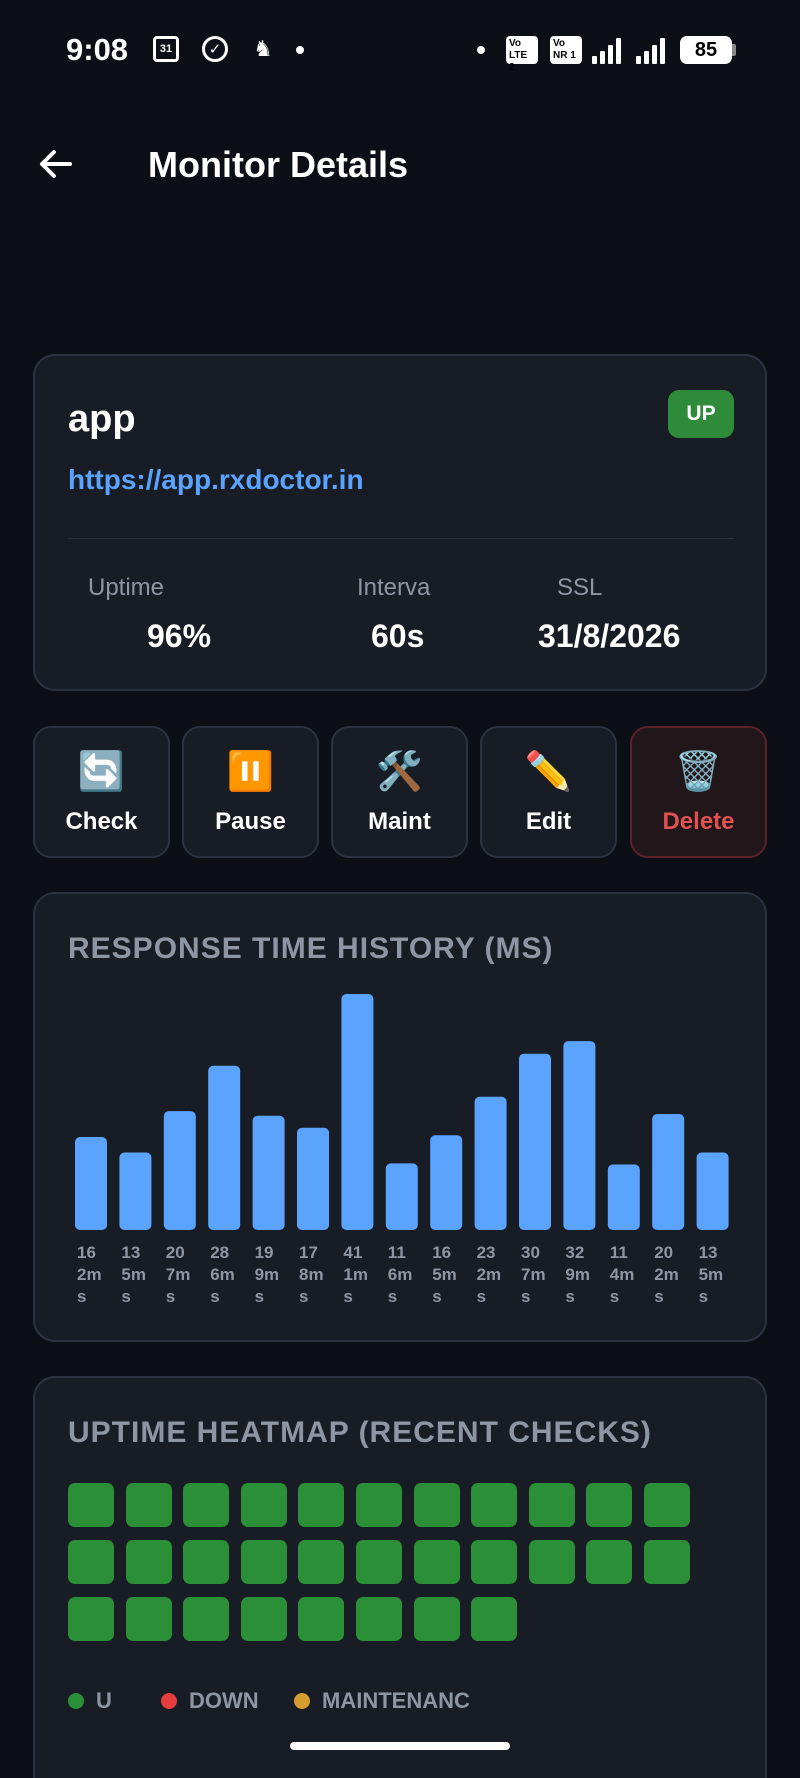 The image size is (800, 1778). What do you see at coordinates (444, 1274) in the screenshot?
I see `bar-label: 16 5m s` at bounding box center [444, 1274].